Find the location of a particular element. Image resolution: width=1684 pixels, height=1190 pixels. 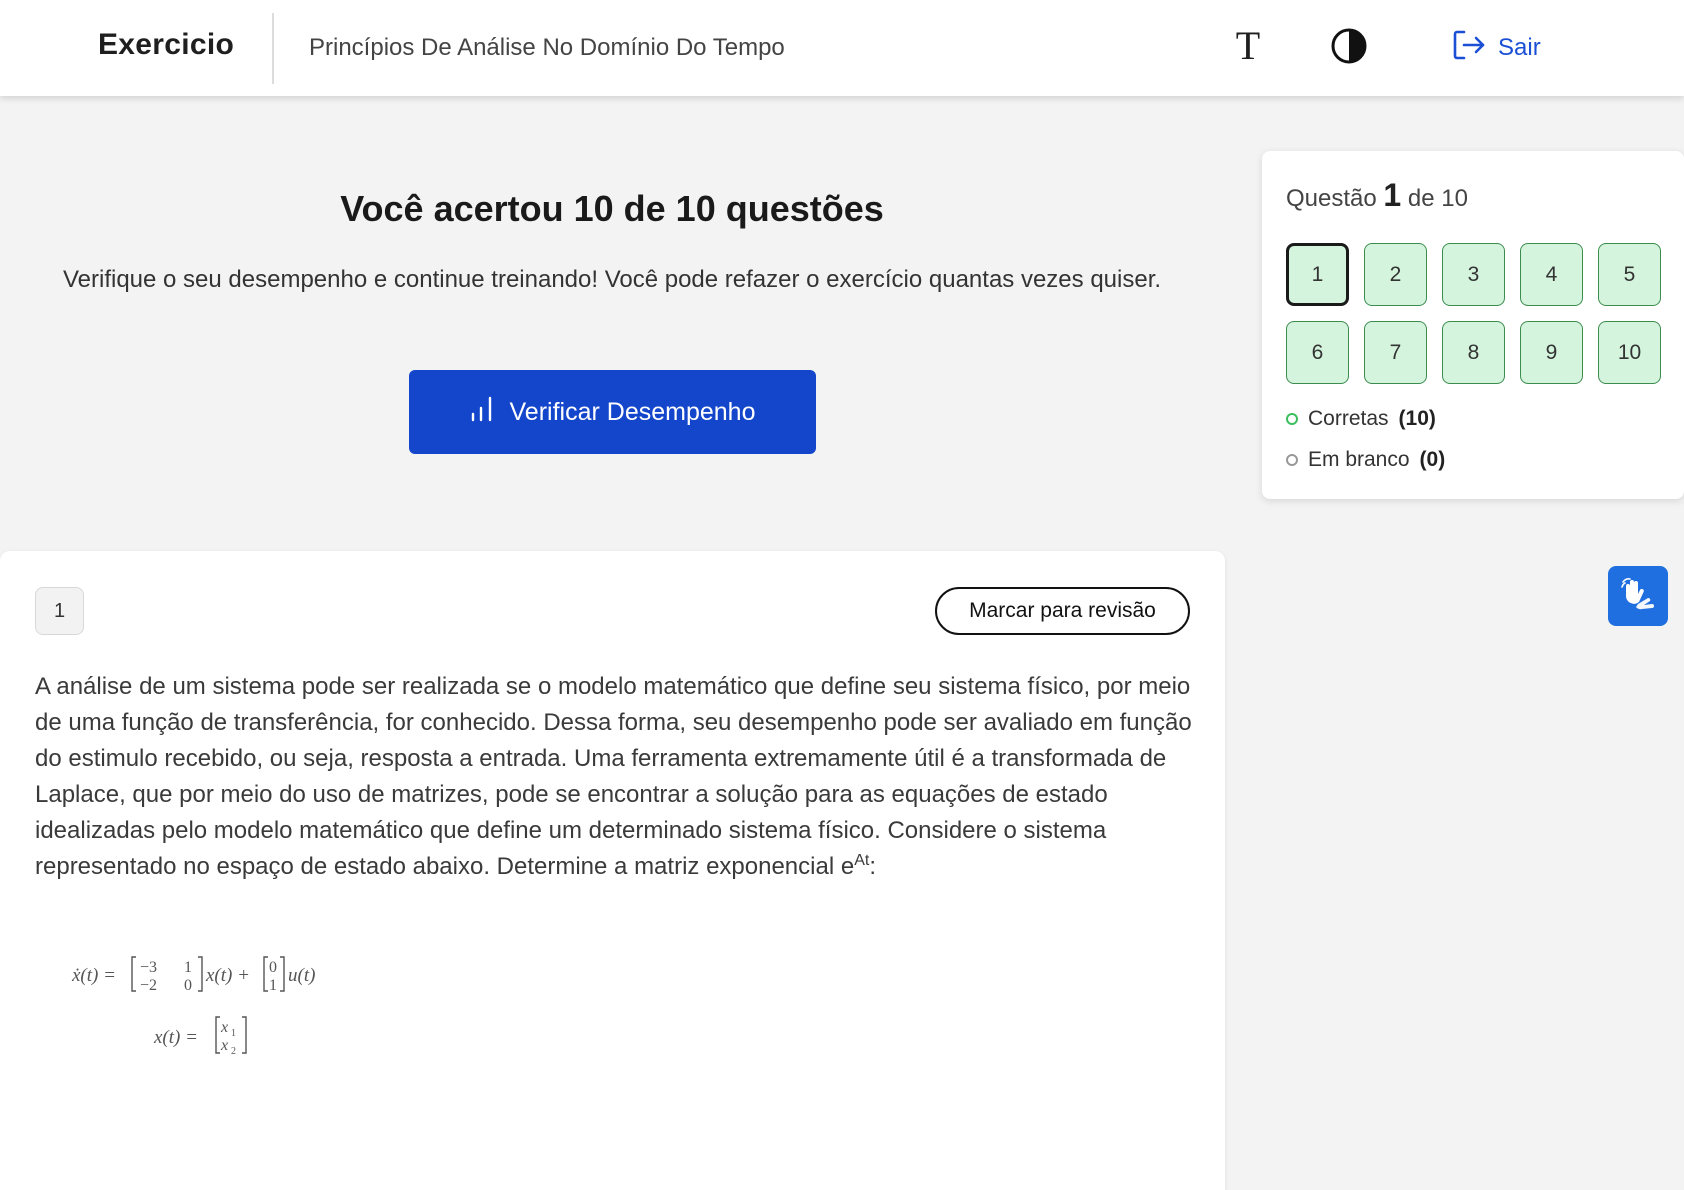

matrixB-r0: 0 is located at coordinates (273, 967).